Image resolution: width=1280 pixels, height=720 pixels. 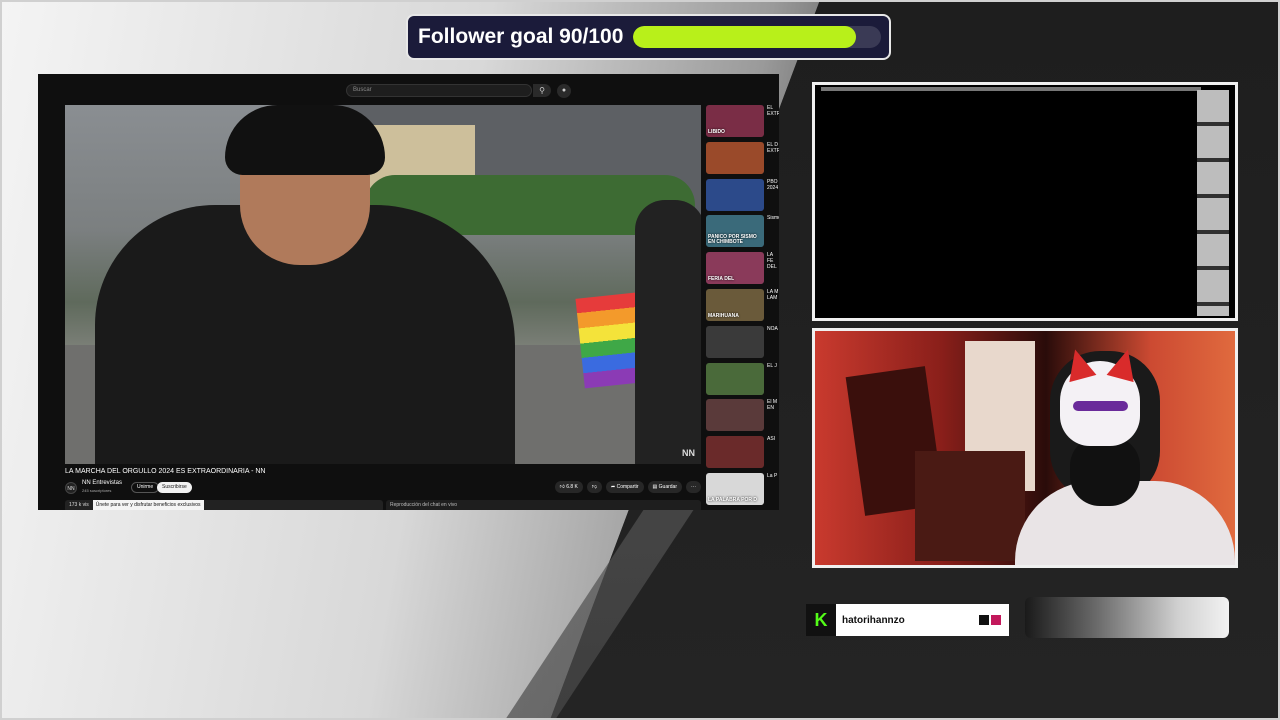 I want to click on recommendation-title: LA FE DEL, so click(x=773, y=269).